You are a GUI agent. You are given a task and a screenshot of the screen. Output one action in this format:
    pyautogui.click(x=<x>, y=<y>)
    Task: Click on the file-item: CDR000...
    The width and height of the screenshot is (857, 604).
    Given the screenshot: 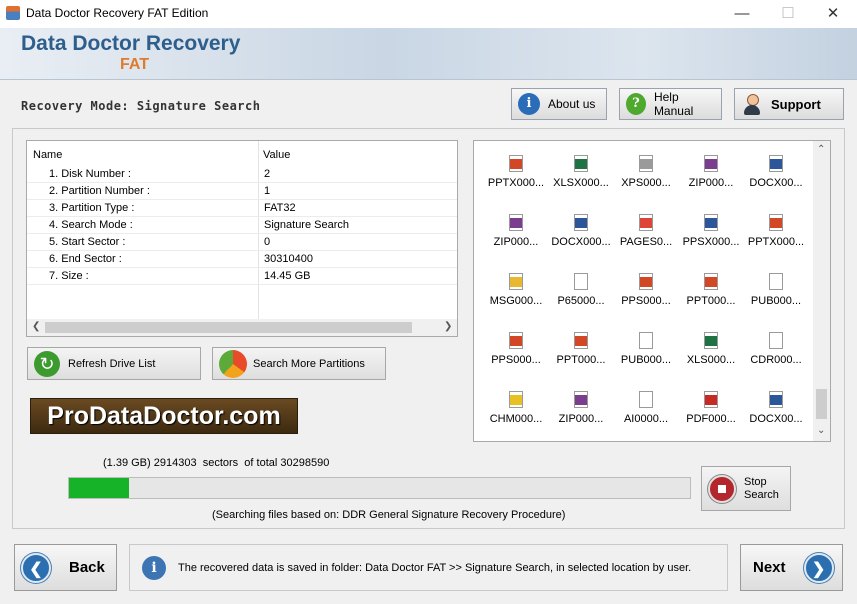 What is the action you would take?
    pyautogui.click(x=776, y=361)
    